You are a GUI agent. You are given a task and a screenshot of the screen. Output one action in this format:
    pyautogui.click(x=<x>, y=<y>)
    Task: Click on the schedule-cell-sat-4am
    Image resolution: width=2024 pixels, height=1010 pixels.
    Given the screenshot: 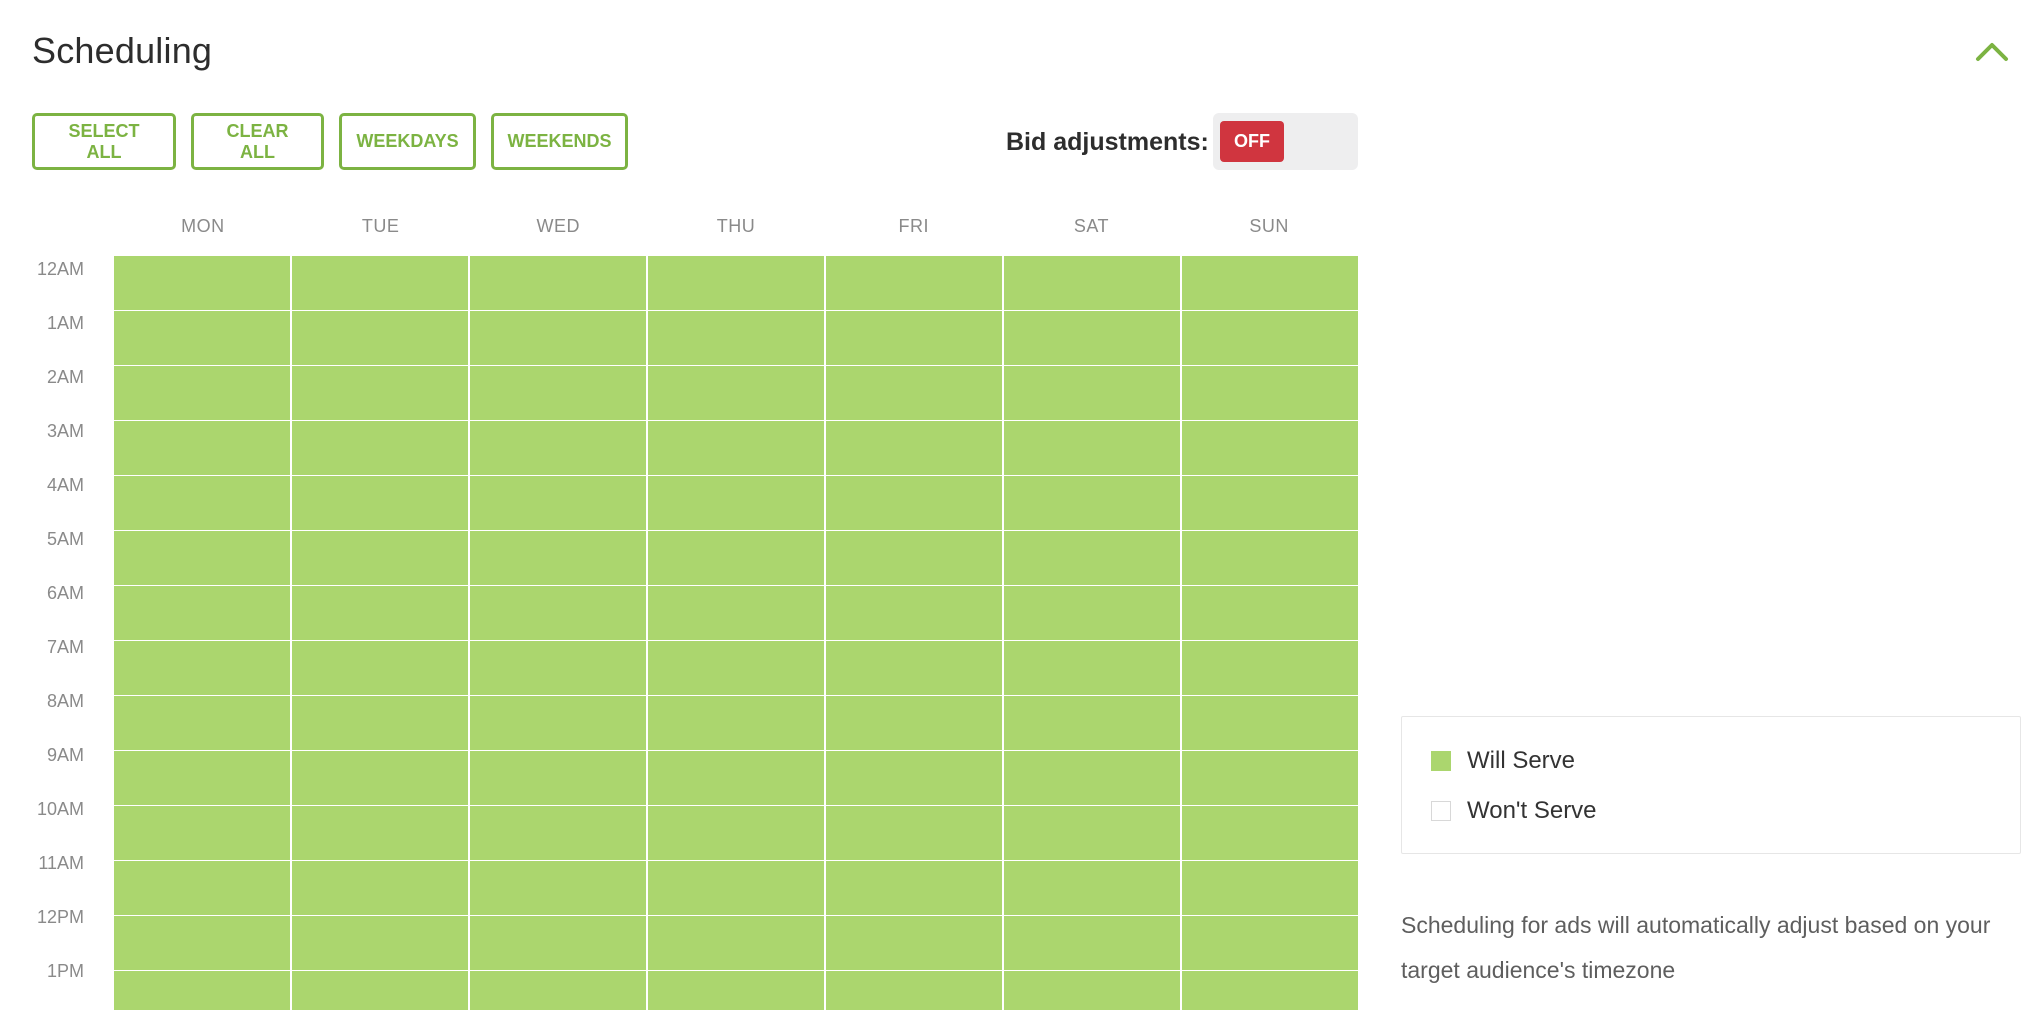 What is the action you would take?
    pyautogui.click(x=1092, y=503)
    